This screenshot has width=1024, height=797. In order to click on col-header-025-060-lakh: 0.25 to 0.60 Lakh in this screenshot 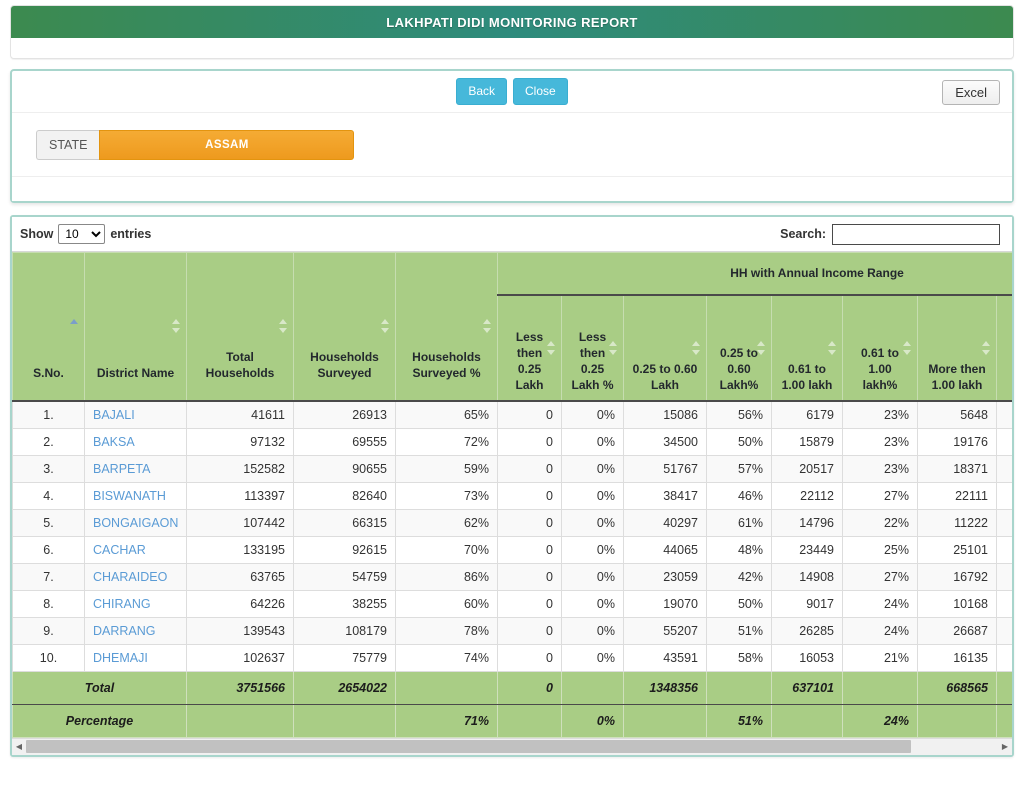, I will do `click(665, 348)`.